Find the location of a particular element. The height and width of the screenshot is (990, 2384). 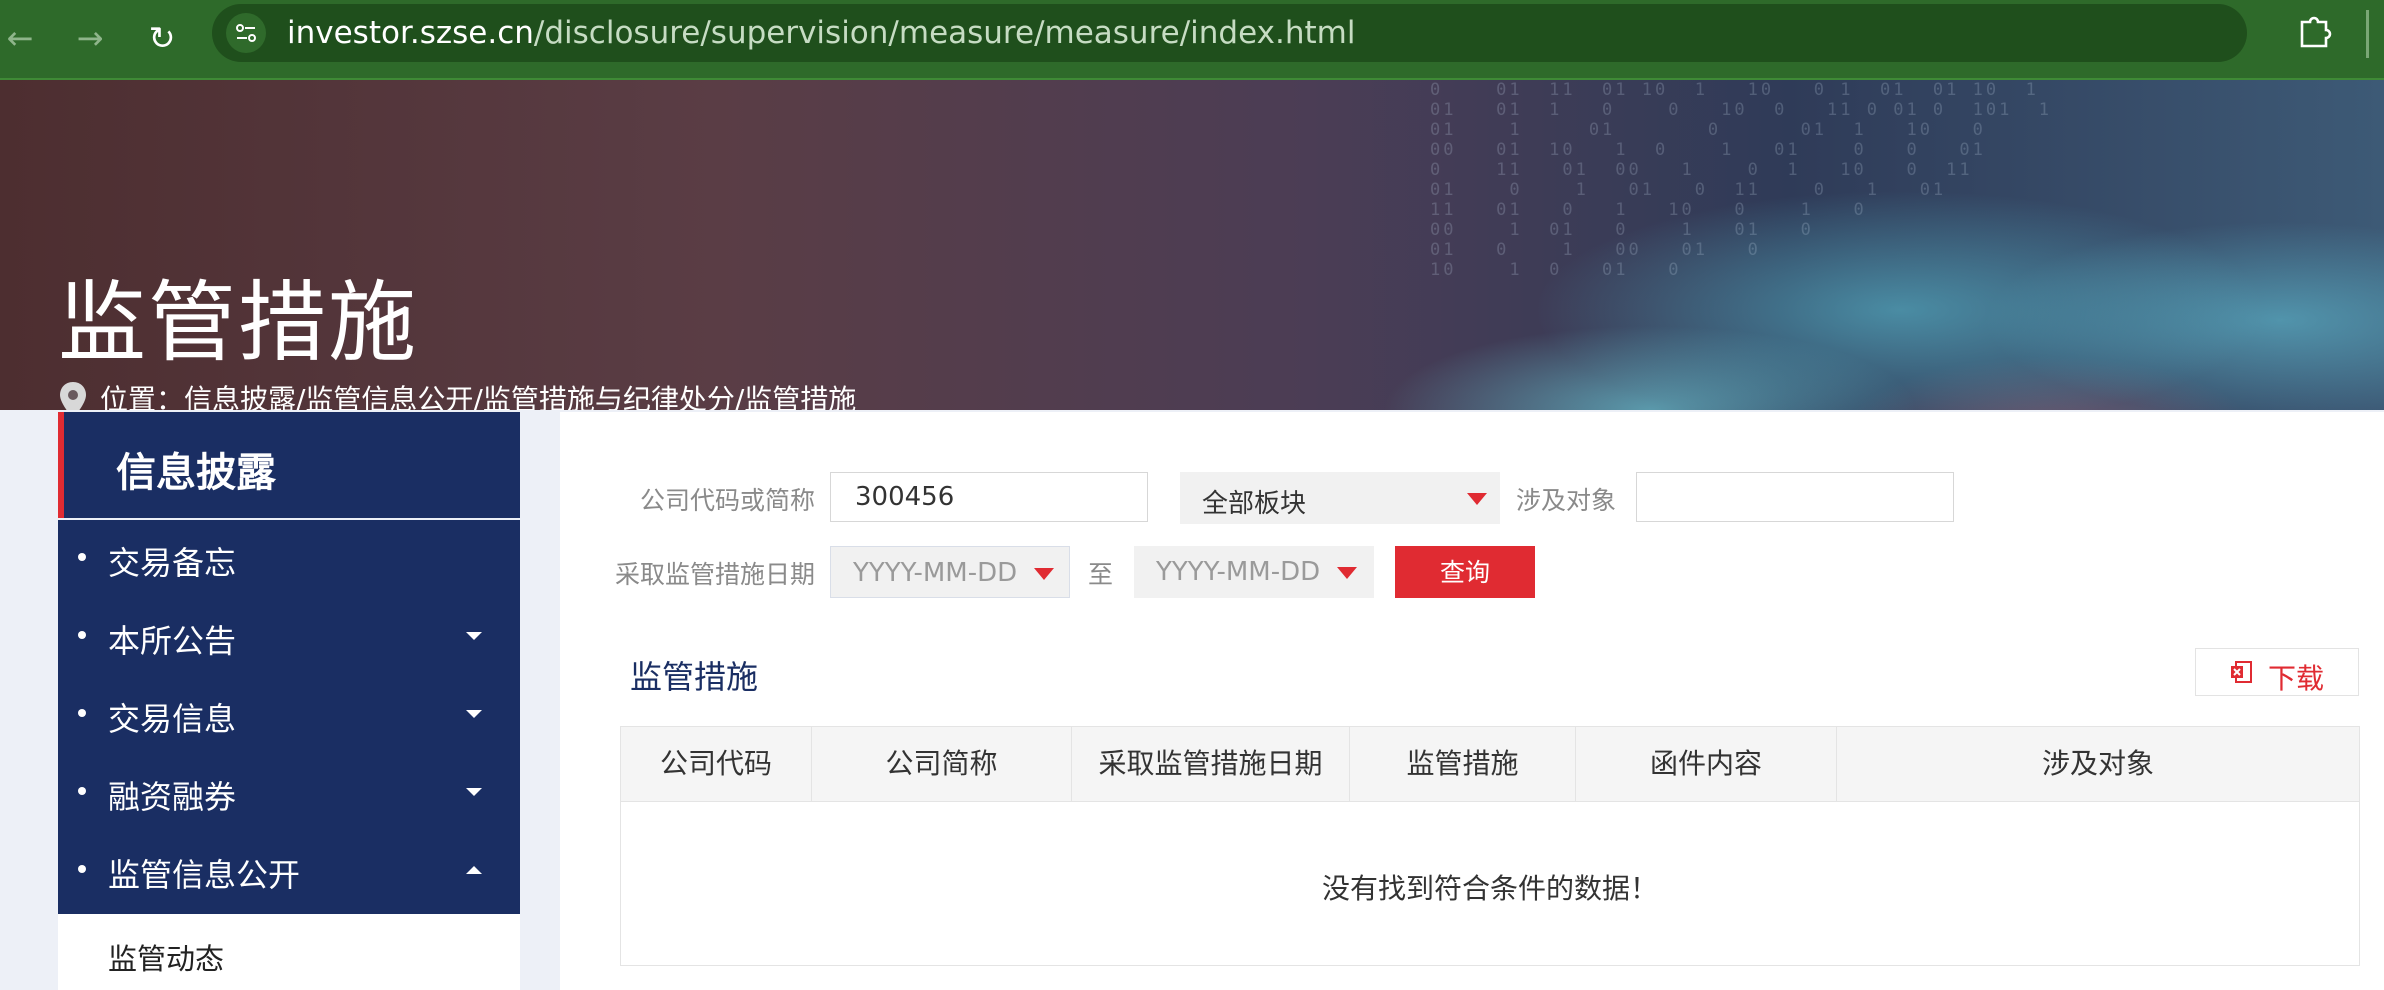

column-header-company-name: 公司简称 is located at coordinates (942, 764).